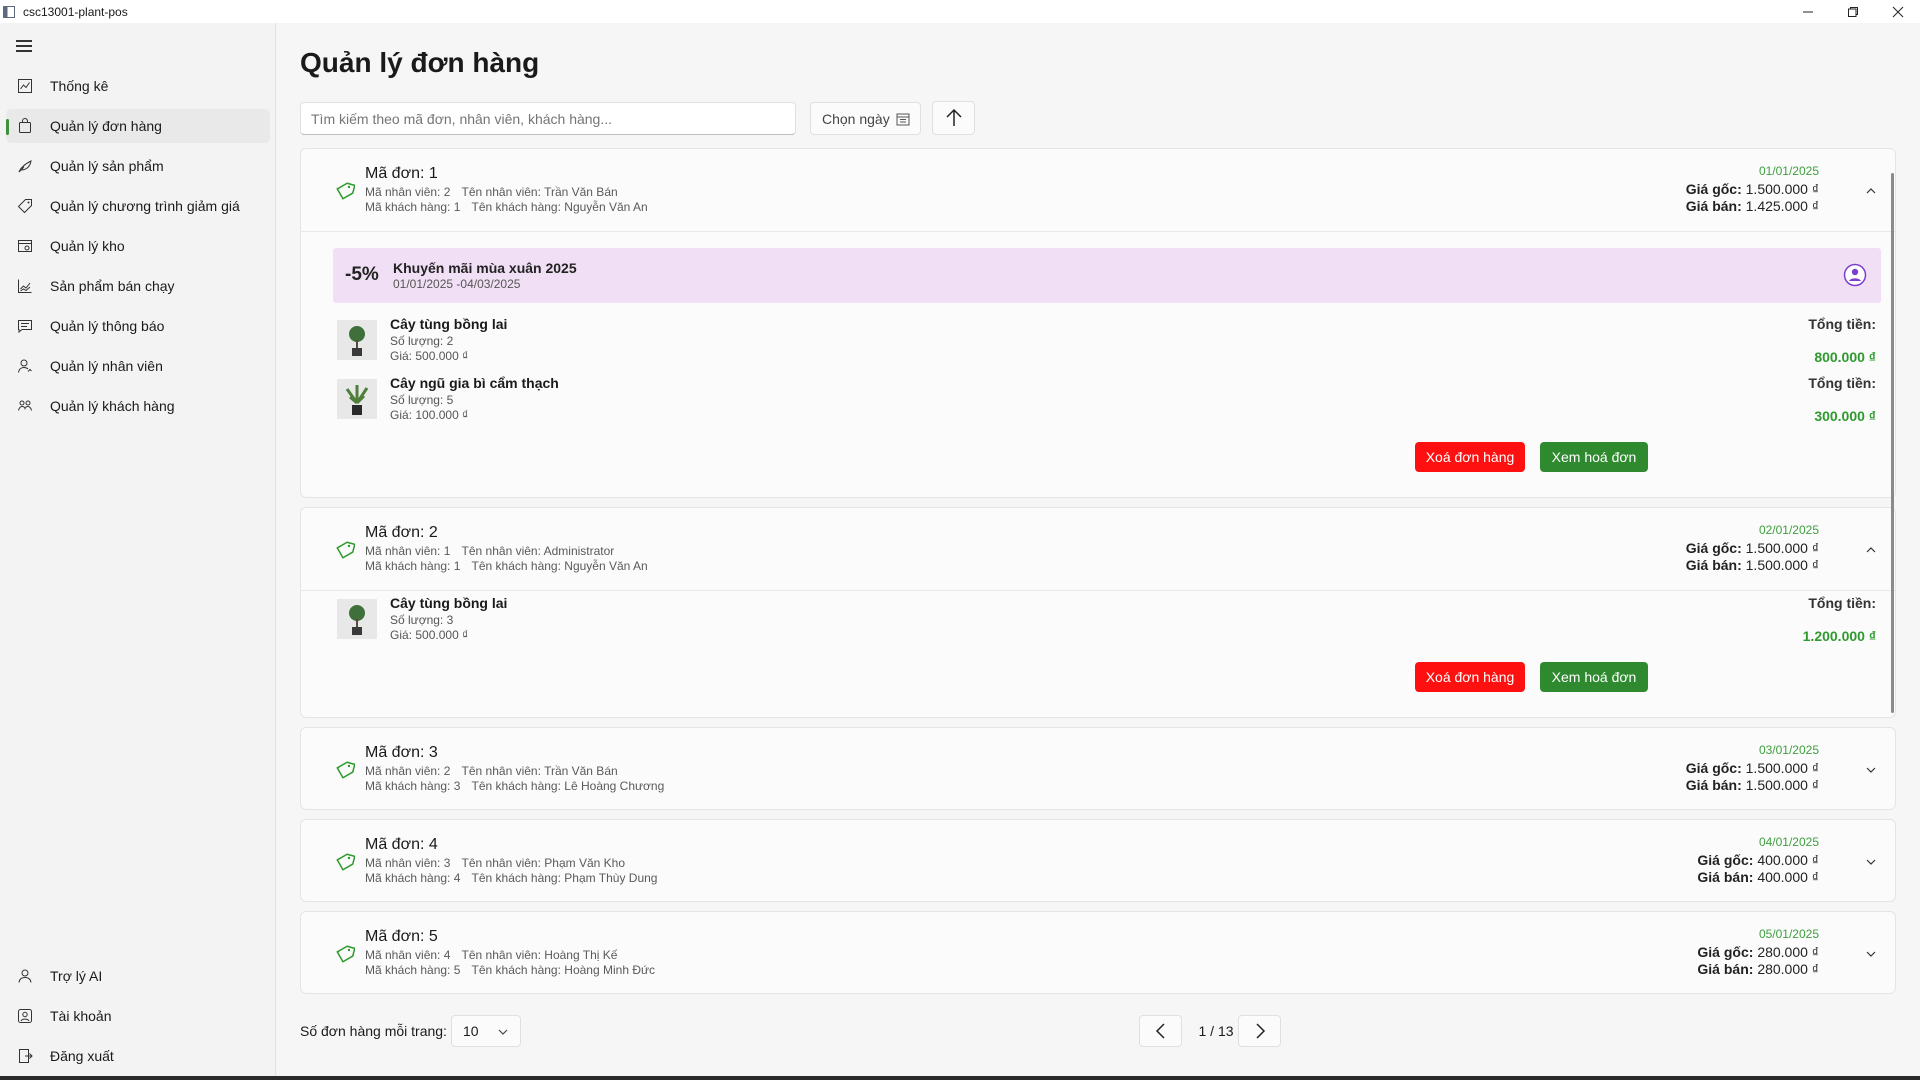 The width and height of the screenshot is (1920, 1080). Describe the element at coordinates (1788, 969) in the screenshot. I see `sale-price-value: 280.000 ₫` at that location.